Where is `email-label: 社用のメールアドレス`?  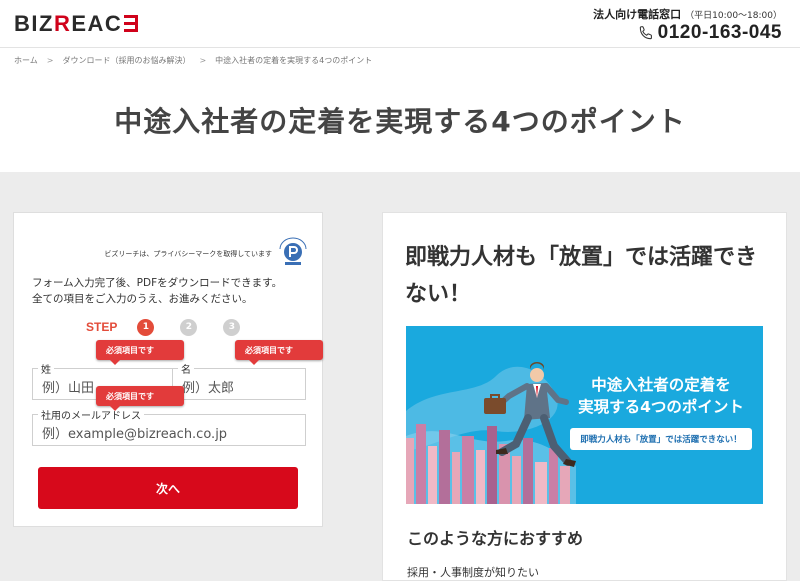
email-label: 社用のメールアドレス is located at coordinates (91, 414).